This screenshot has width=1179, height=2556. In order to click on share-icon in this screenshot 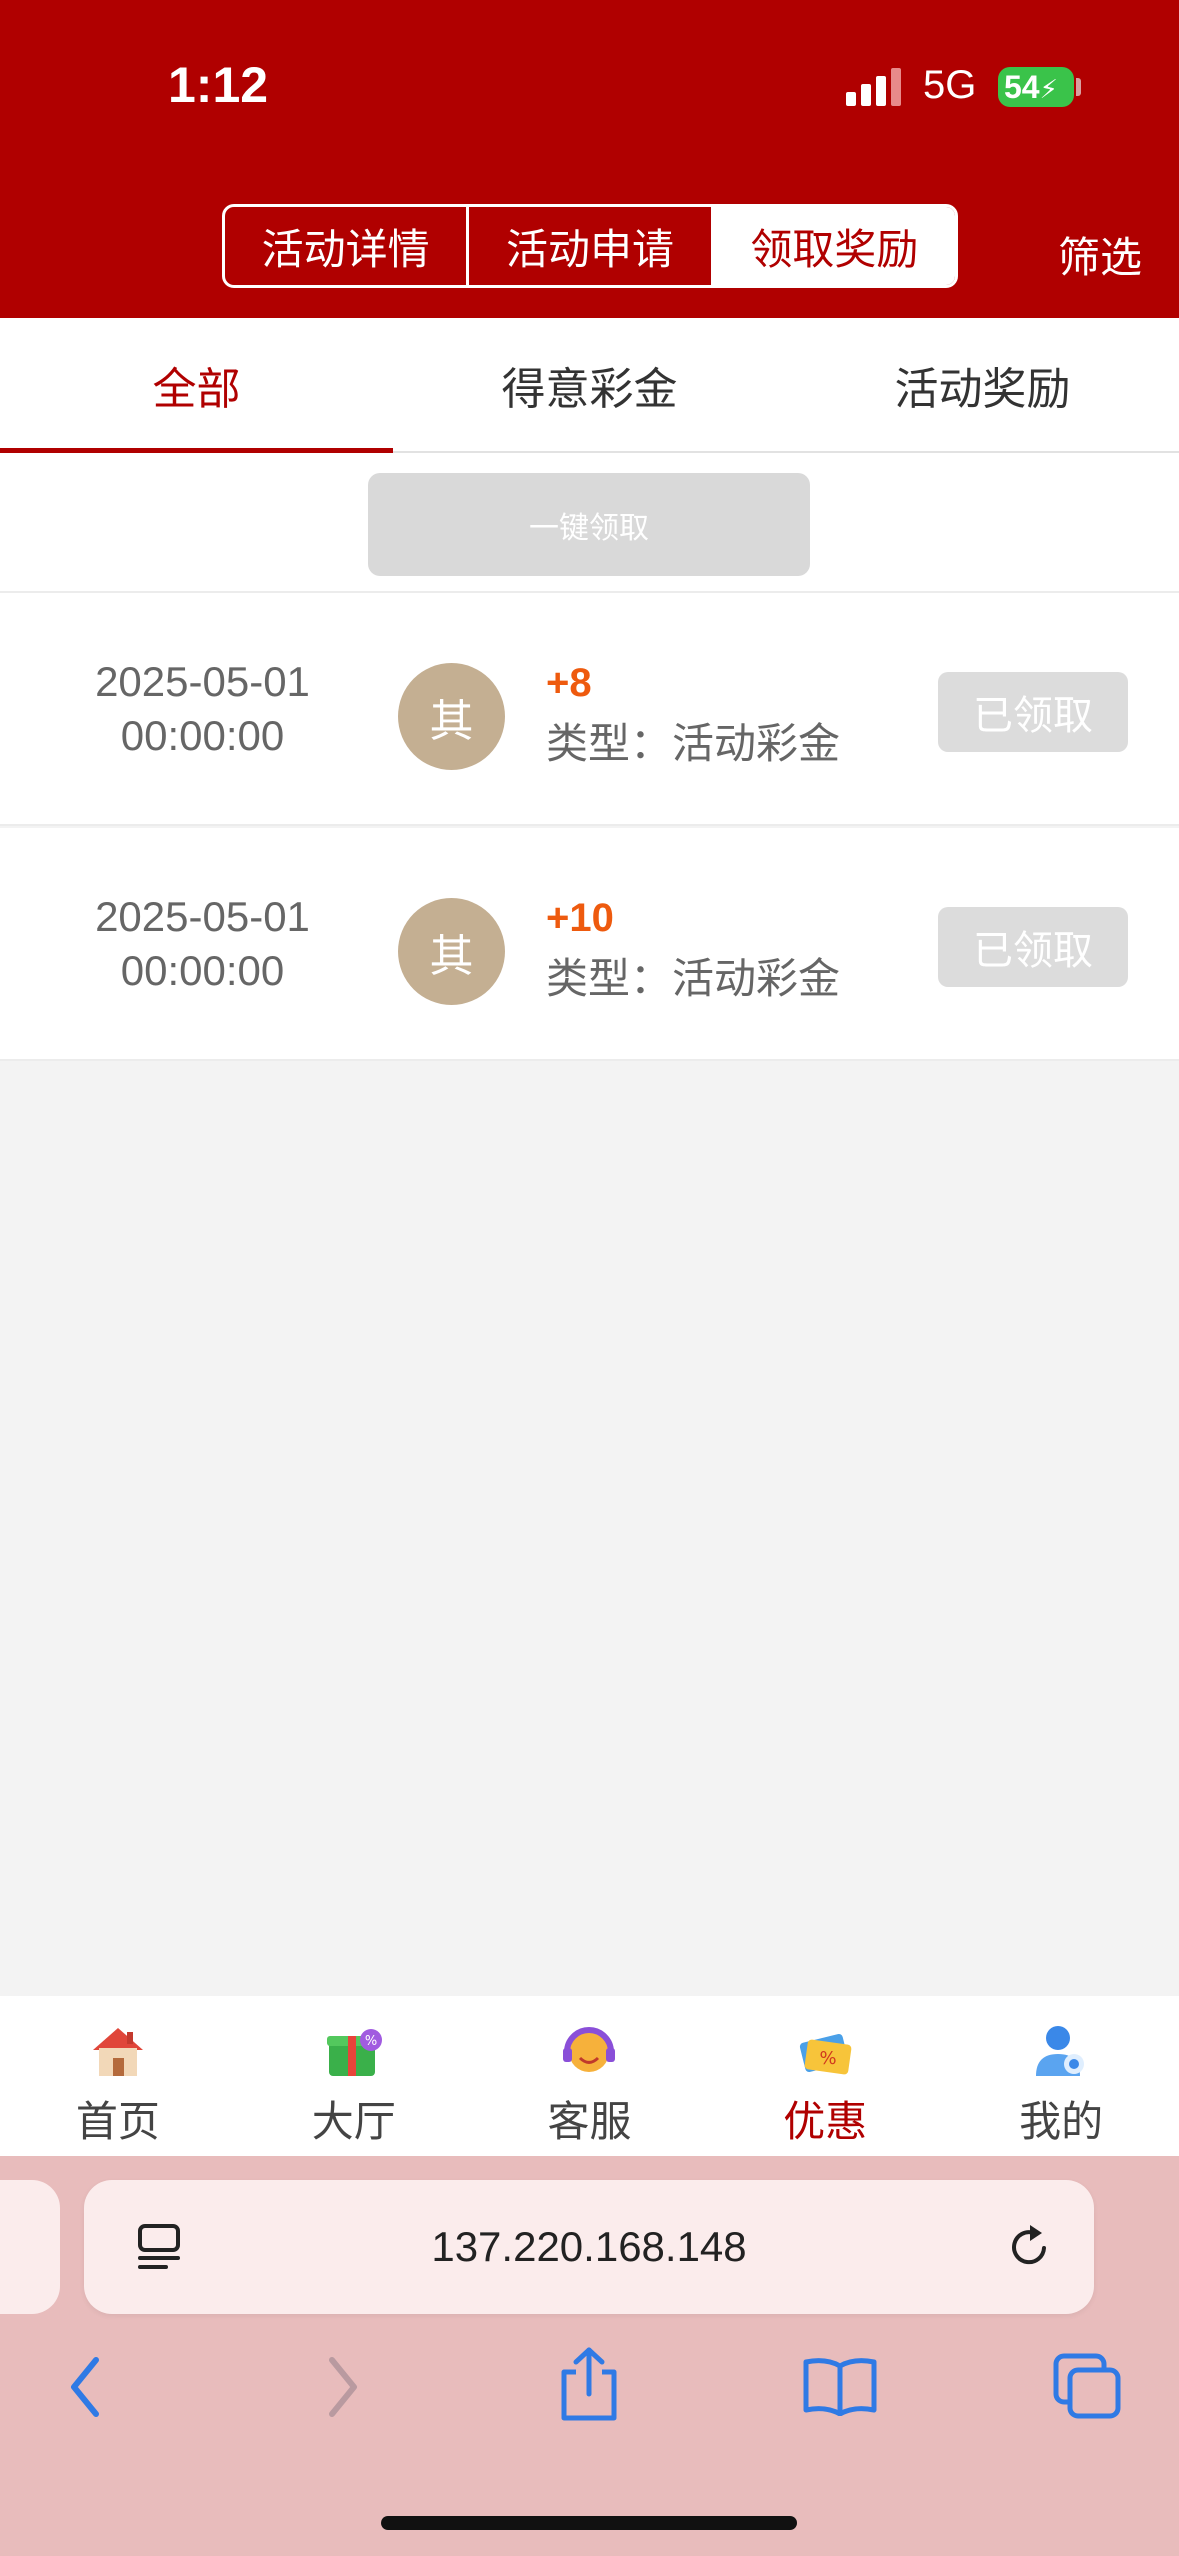, I will do `click(589, 2384)`.